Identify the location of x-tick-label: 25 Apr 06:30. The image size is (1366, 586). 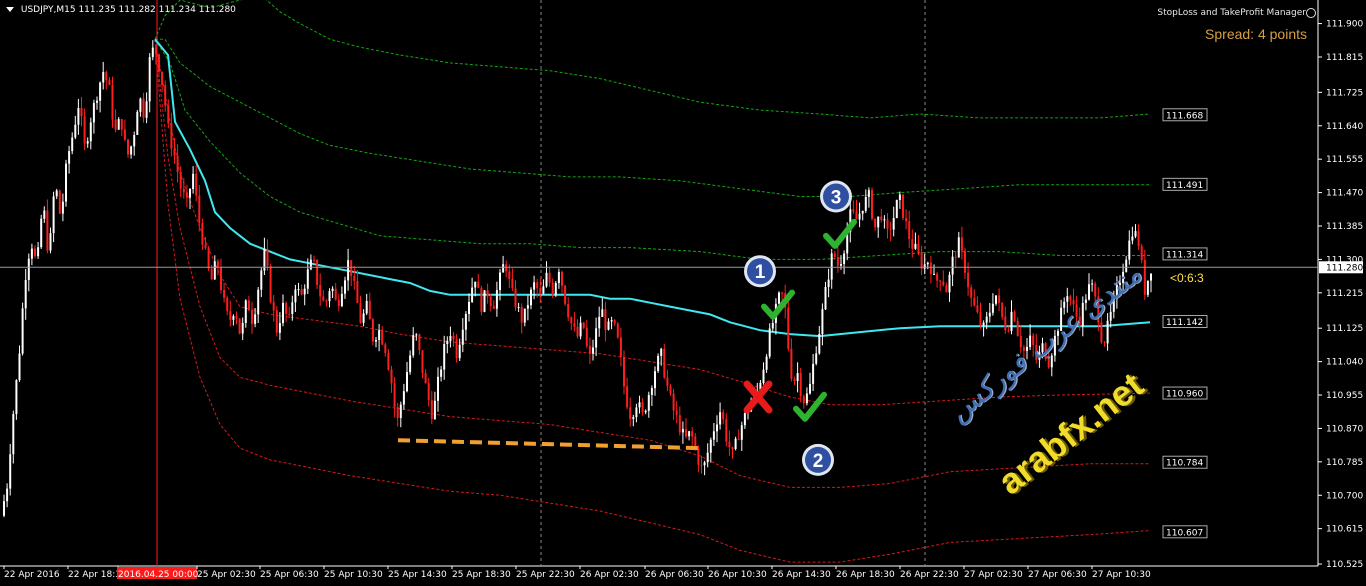
(289, 575).